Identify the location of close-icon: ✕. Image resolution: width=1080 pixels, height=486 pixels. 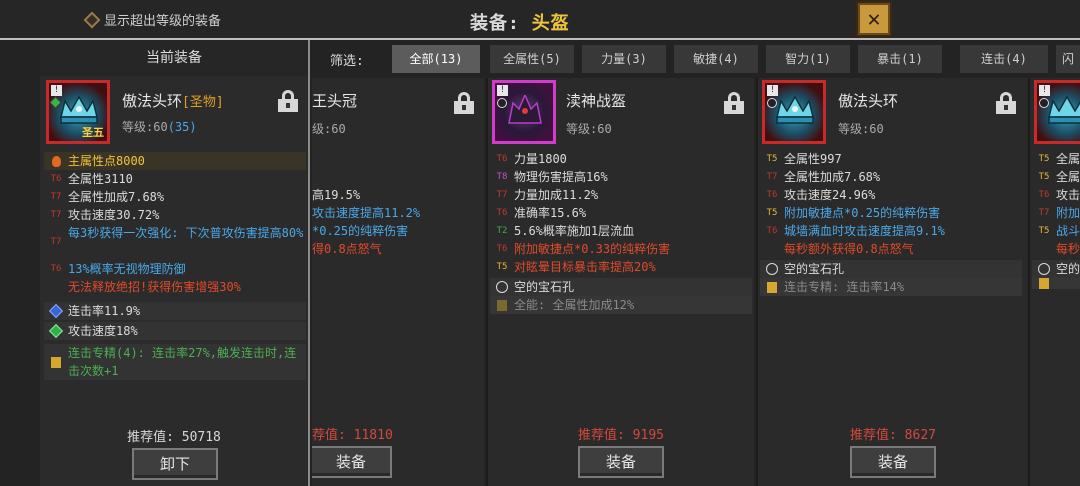
(874, 19).